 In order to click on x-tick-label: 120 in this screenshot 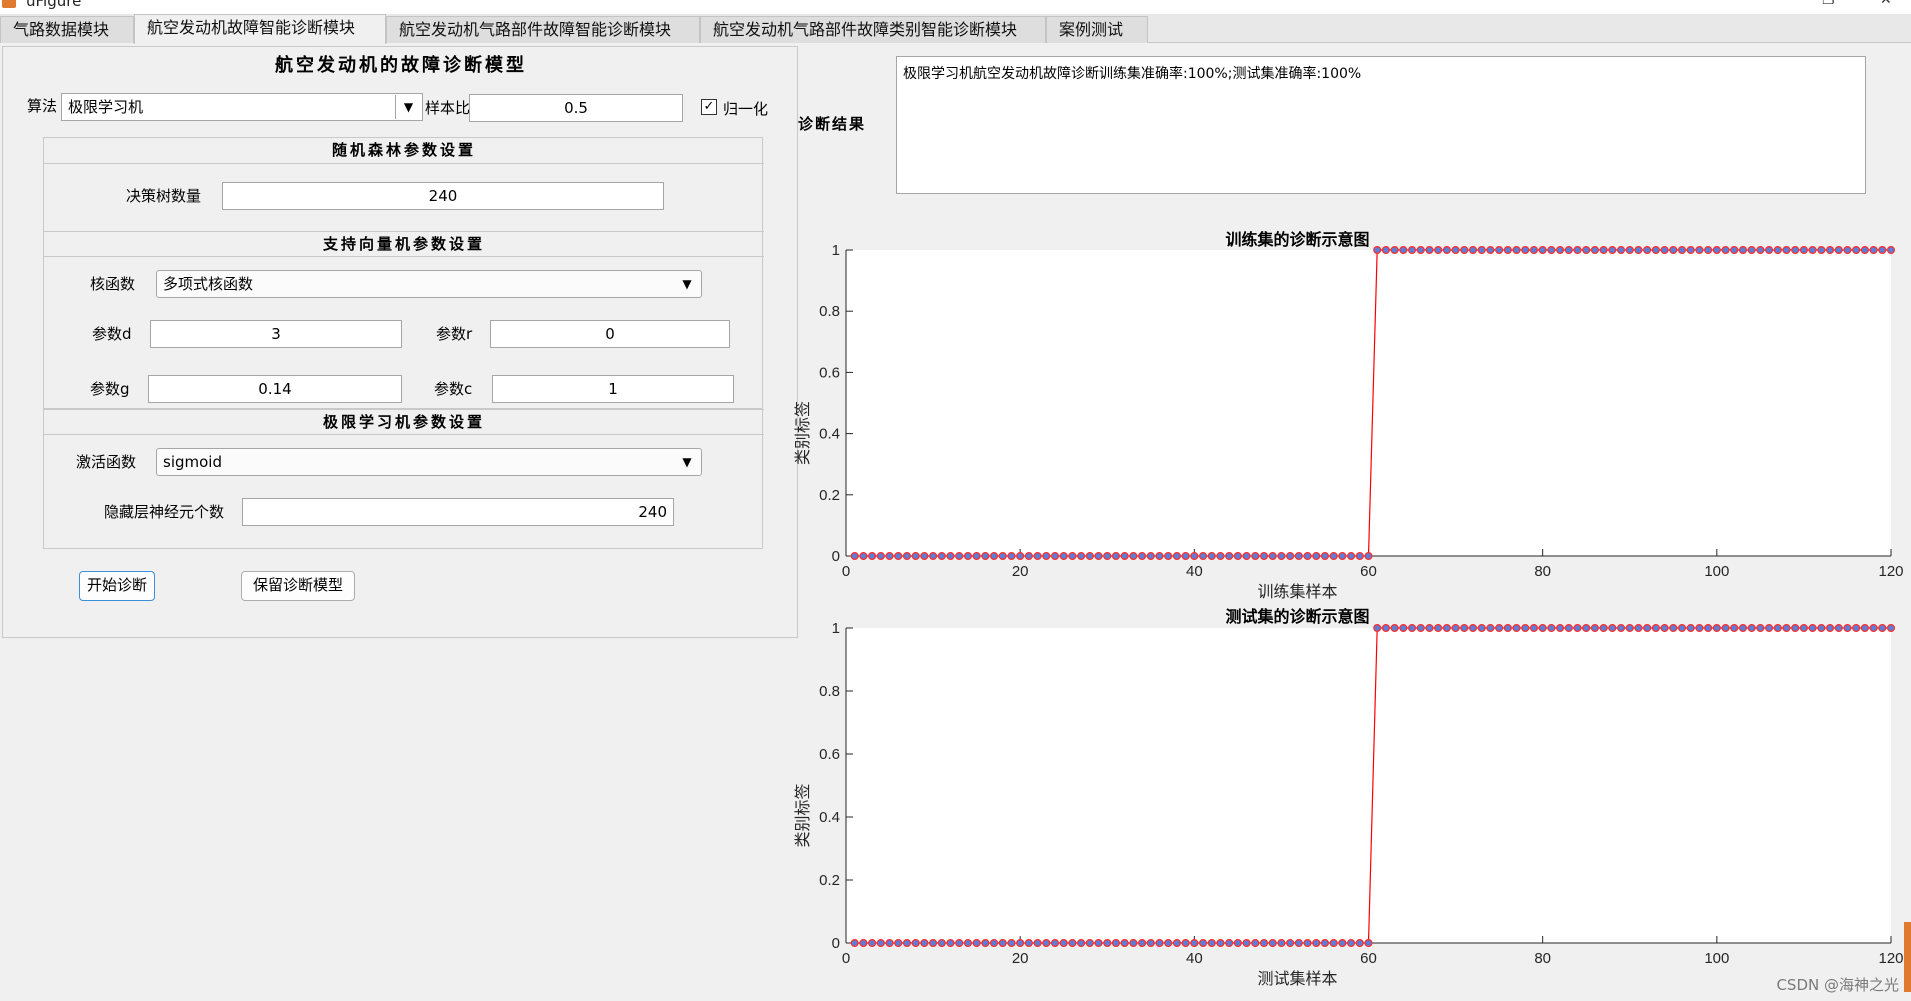, I will do `click(1890, 571)`.